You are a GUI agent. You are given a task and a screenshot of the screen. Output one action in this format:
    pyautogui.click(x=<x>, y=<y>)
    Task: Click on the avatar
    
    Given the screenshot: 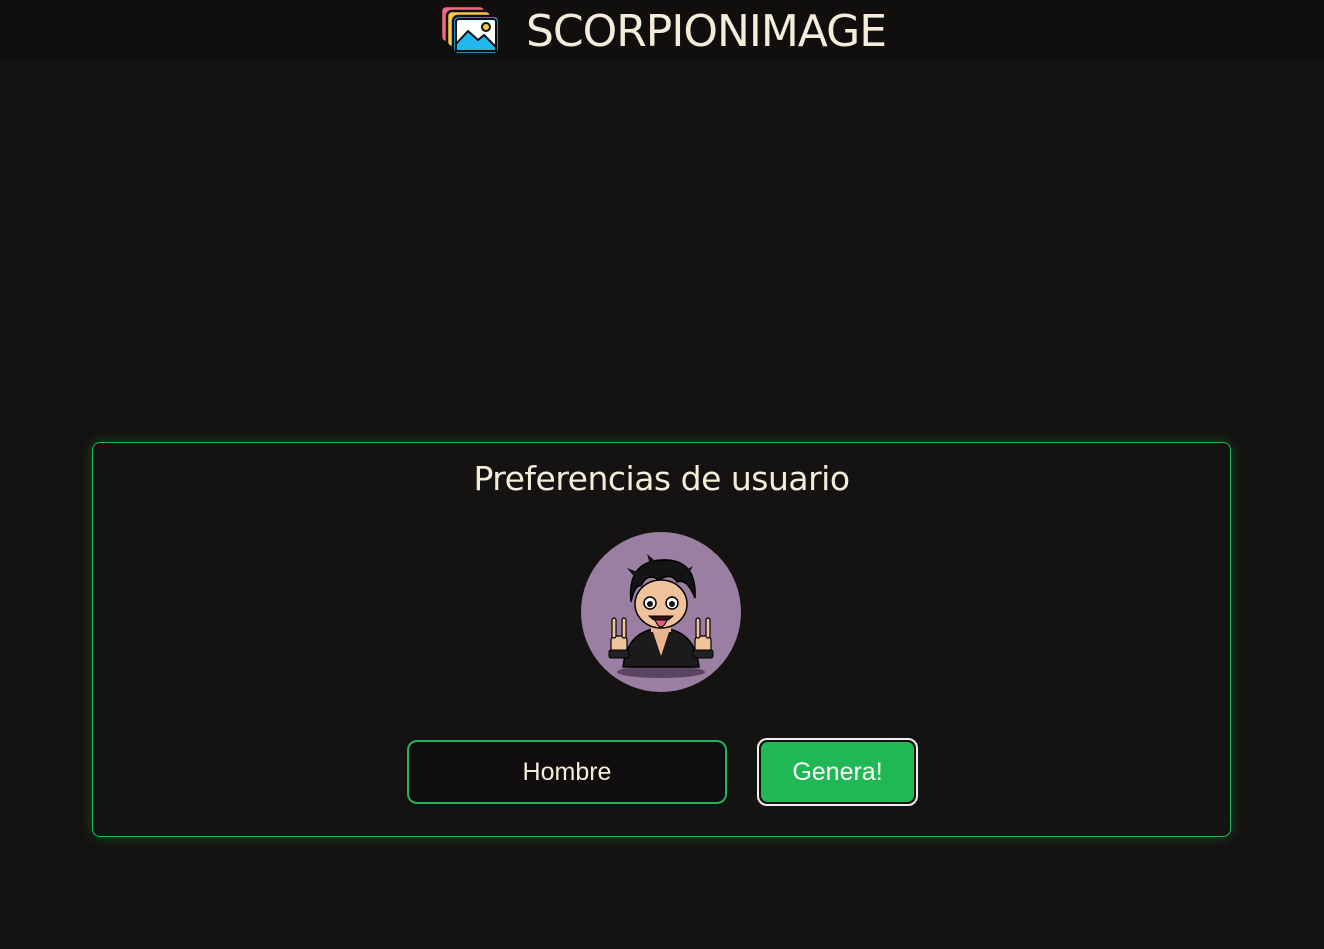 What is the action you would take?
    pyautogui.click(x=661, y=612)
    